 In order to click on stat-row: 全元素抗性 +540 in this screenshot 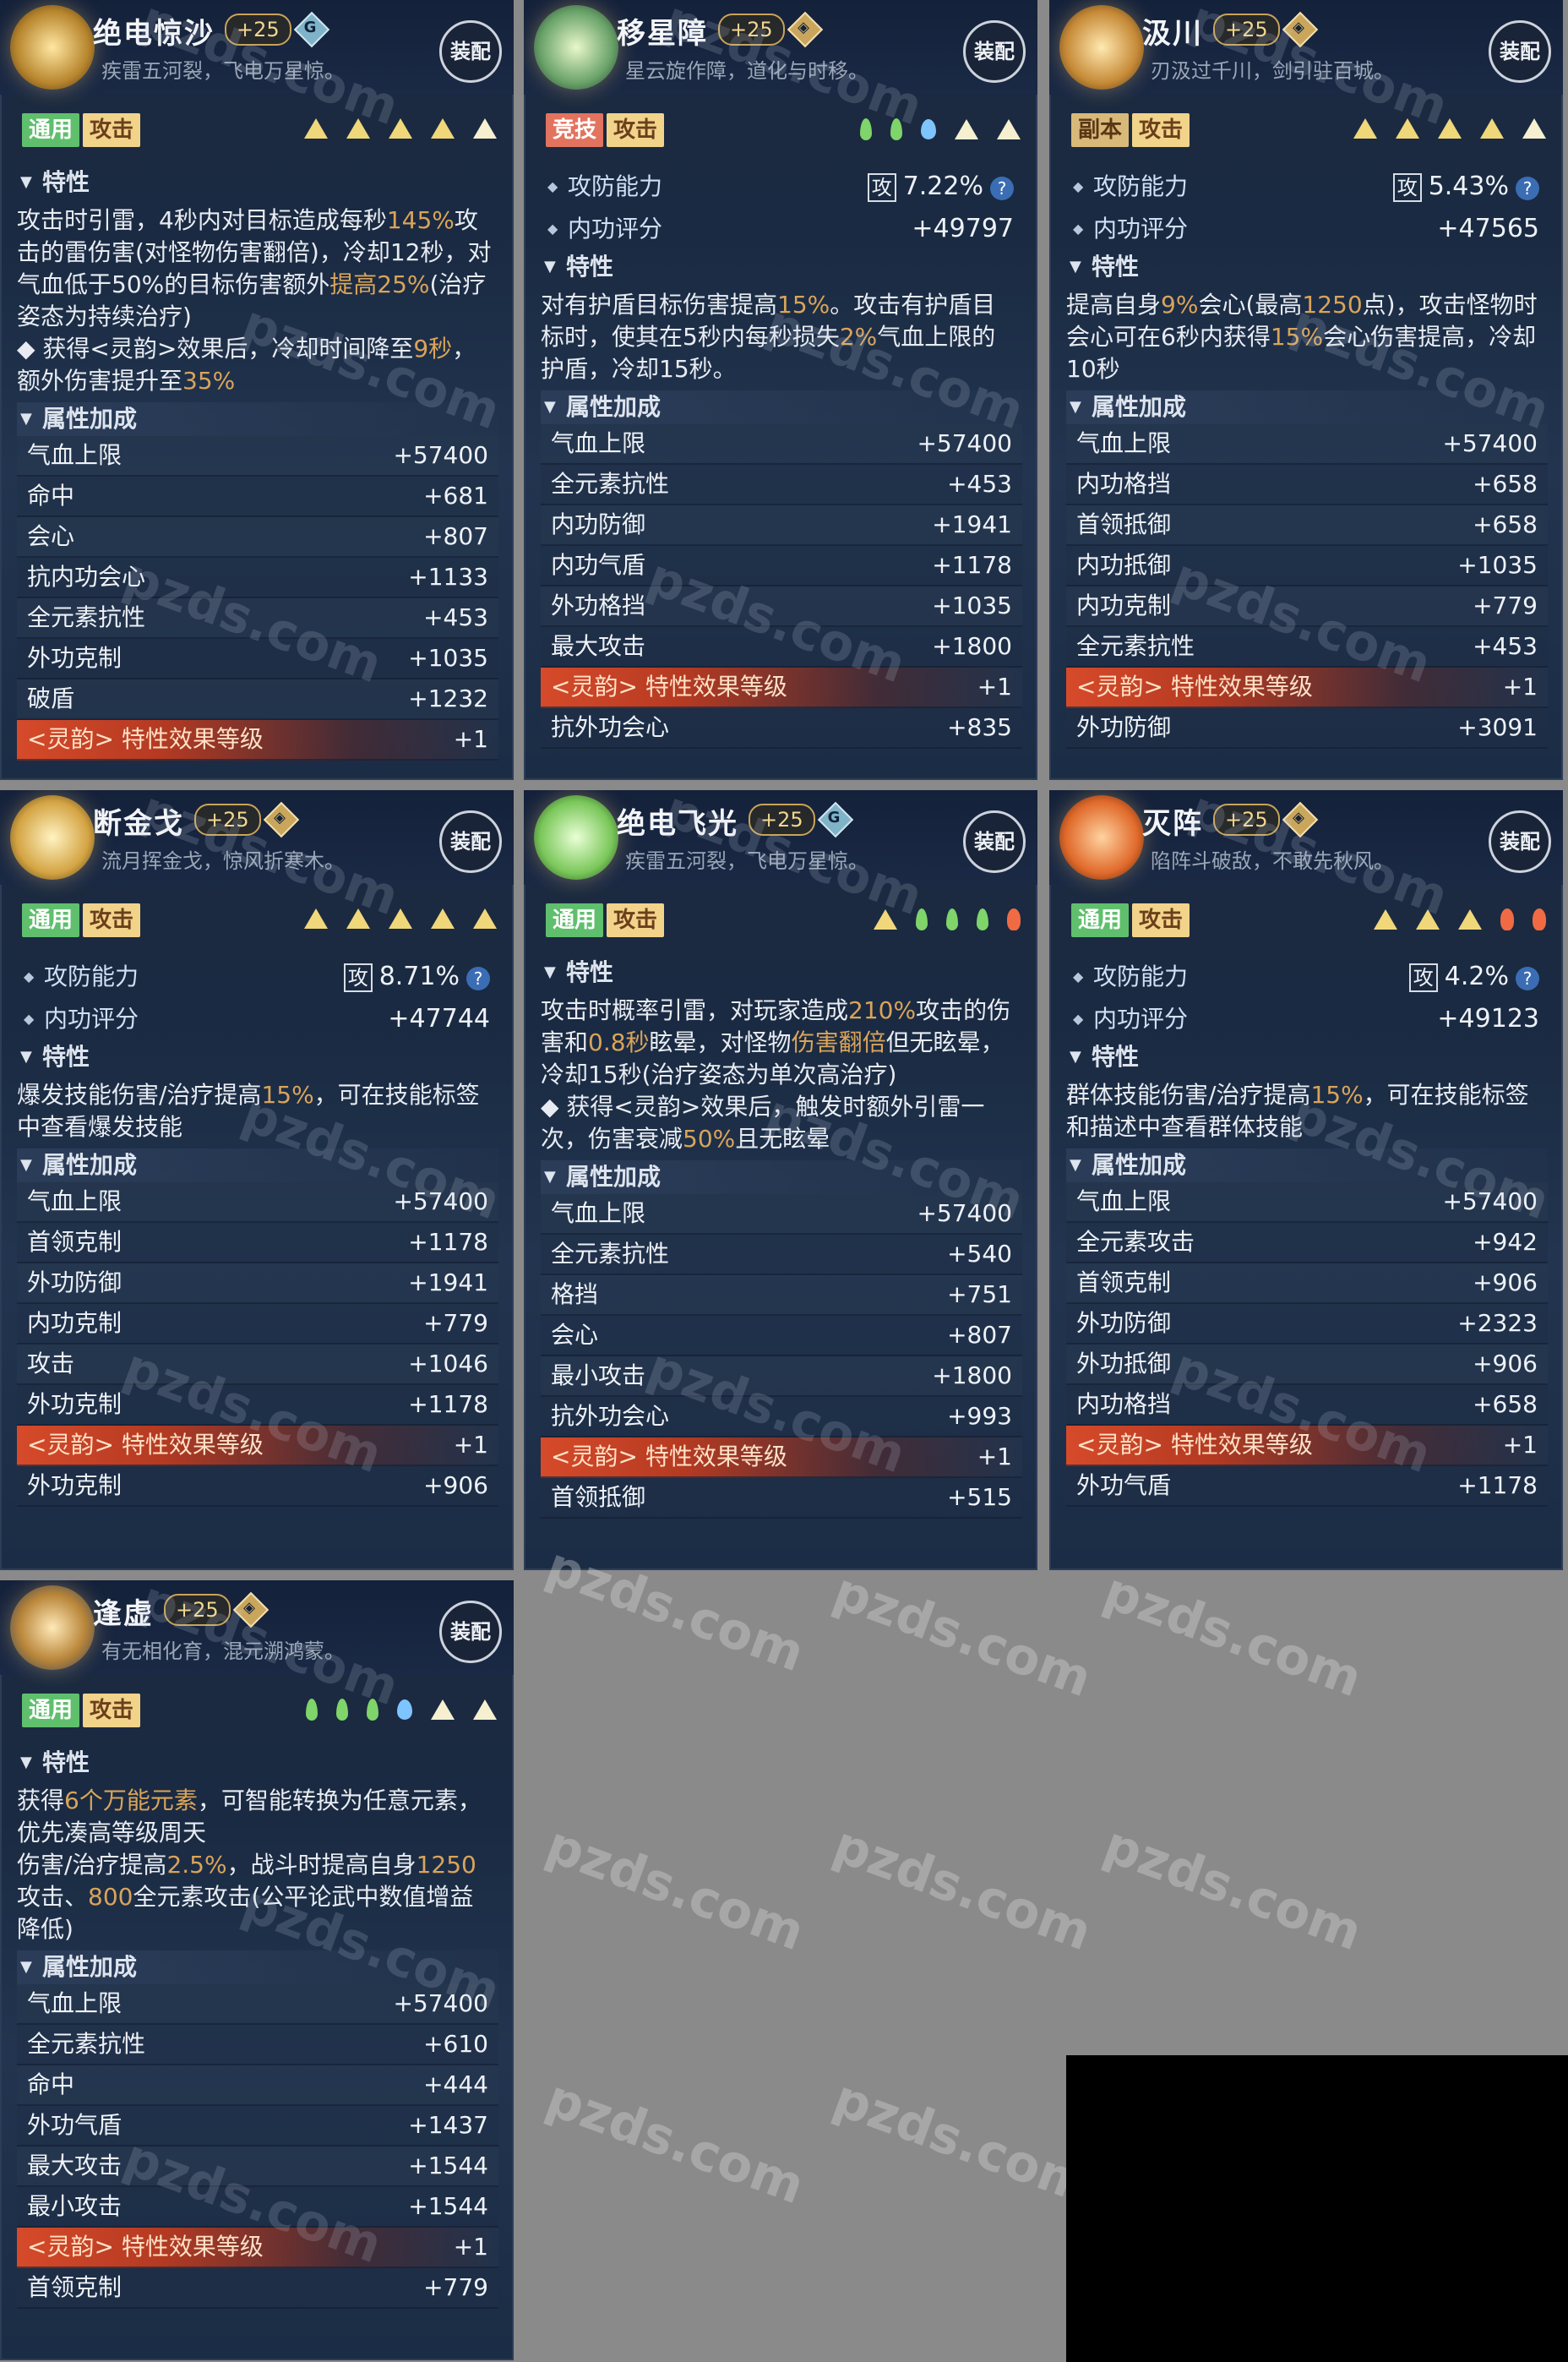, I will do `click(781, 1255)`.